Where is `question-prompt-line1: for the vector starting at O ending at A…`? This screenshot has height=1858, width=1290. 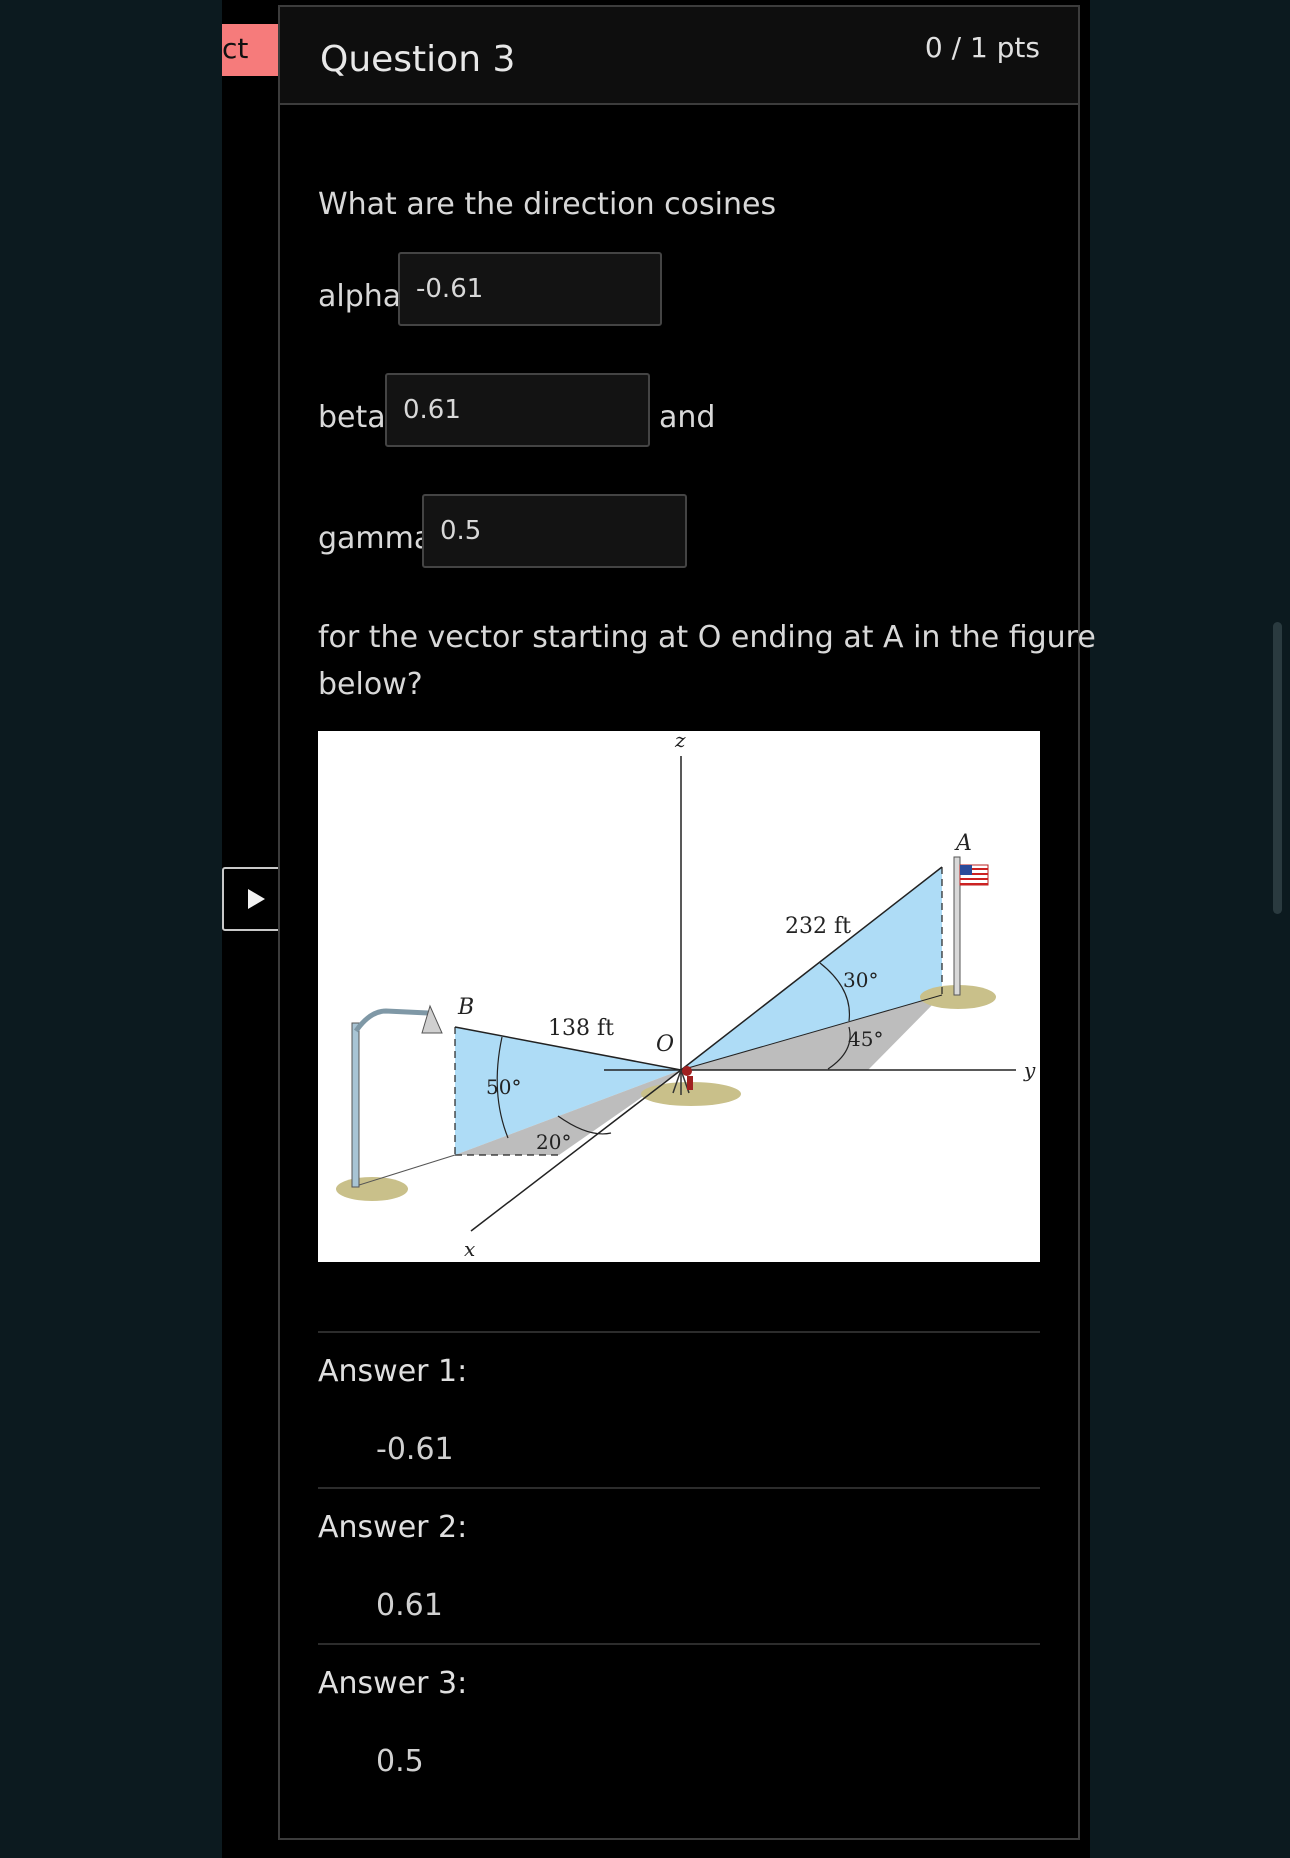
question-prompt-line1: for the vector starting at O ending at A… is located at coordinates (707, 637).